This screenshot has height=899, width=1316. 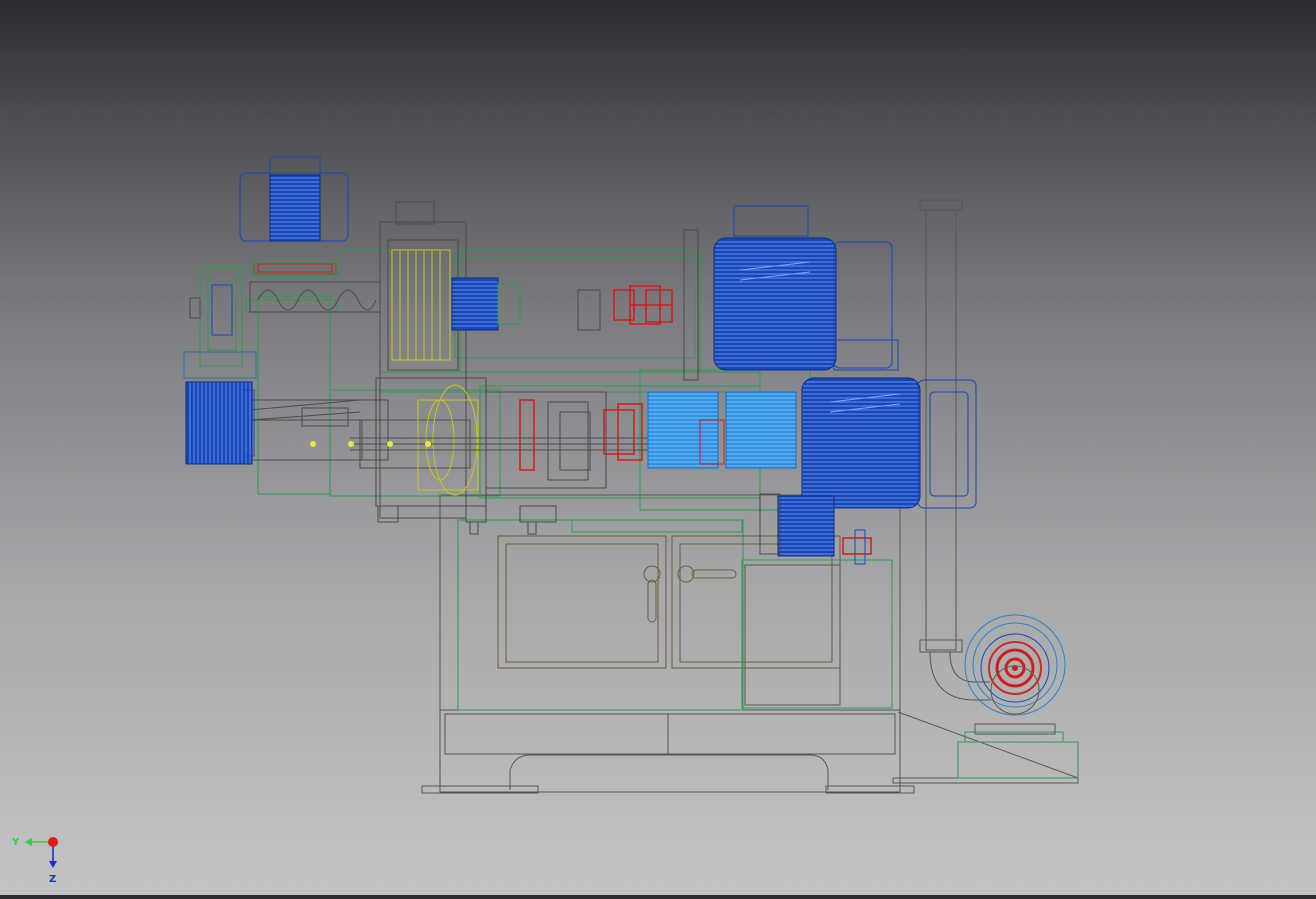 What do you see at coordinates (643, 305) in the screenshot?
I see `coupling-red-upper` at bounding box center [643, 305].